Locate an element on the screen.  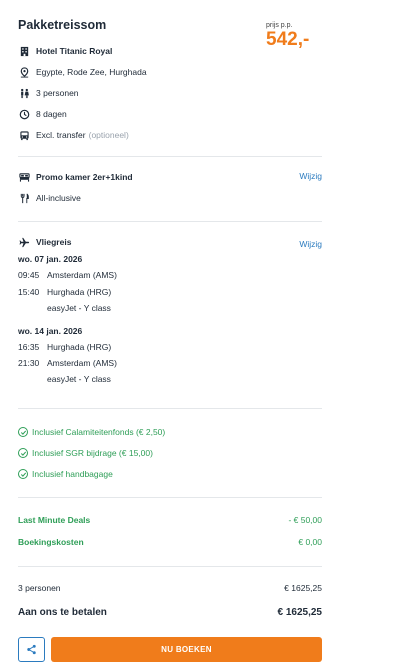
outbound-arr-time: 15:40 is located at coordinates (29, 292).